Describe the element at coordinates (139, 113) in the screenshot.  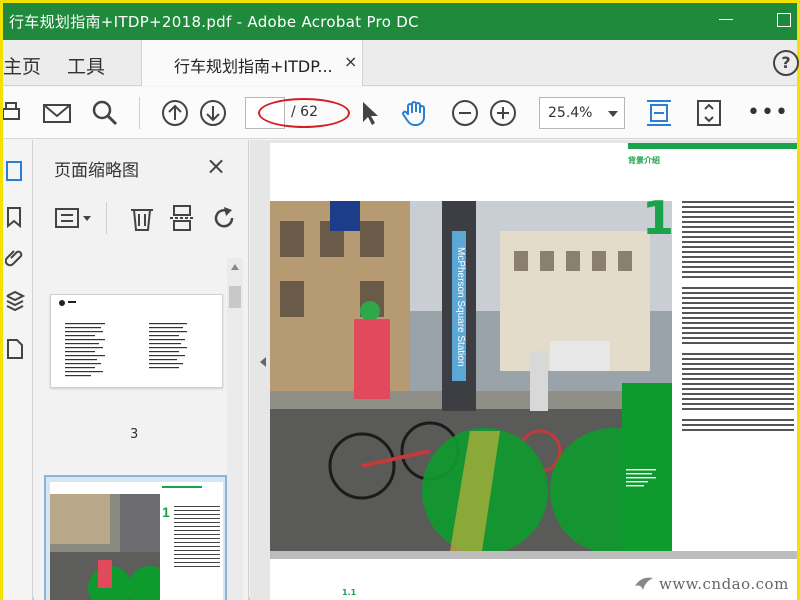
I see `toolbar-separator` at that location.